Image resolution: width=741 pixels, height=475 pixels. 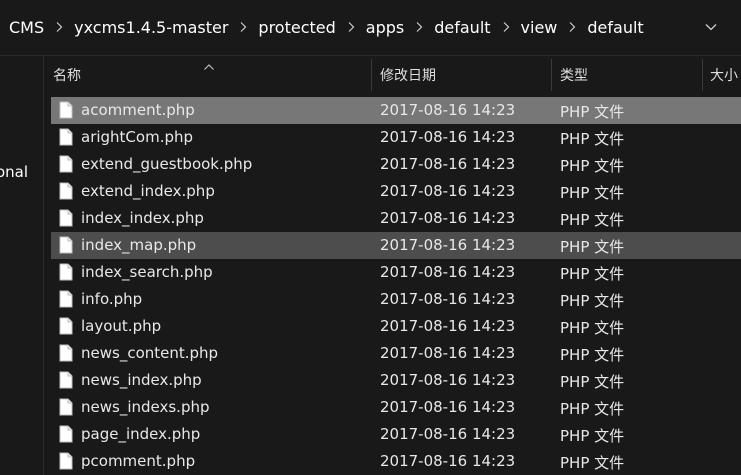 I want to click on file-row: info.php 2017-08-16 14:23 PHP 文件, so click(x=396, y=299).